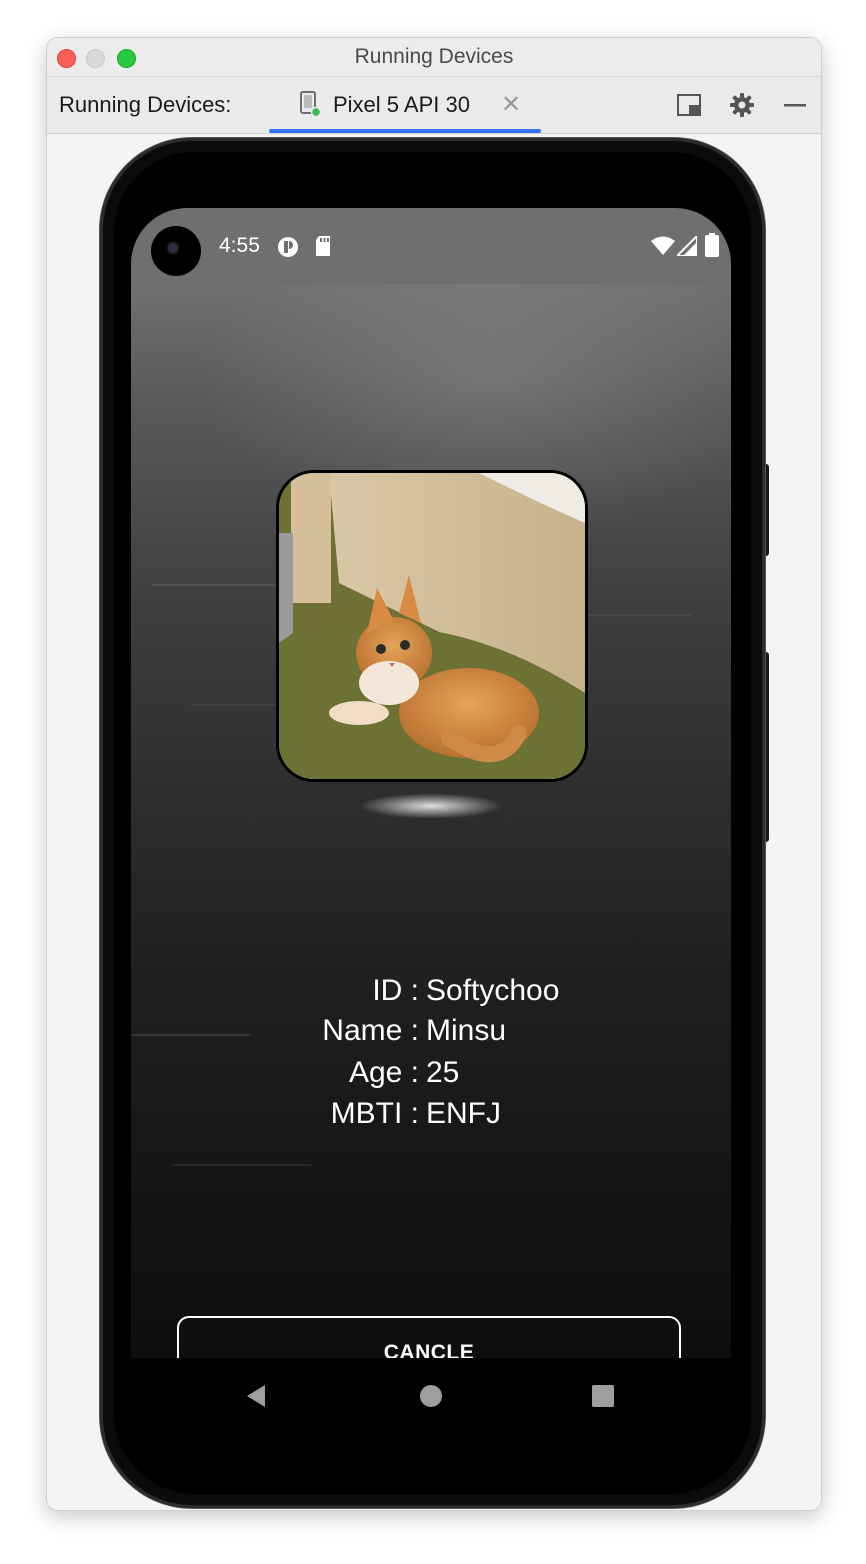  I want to click on active-tab-indicator, so click(405, 131).